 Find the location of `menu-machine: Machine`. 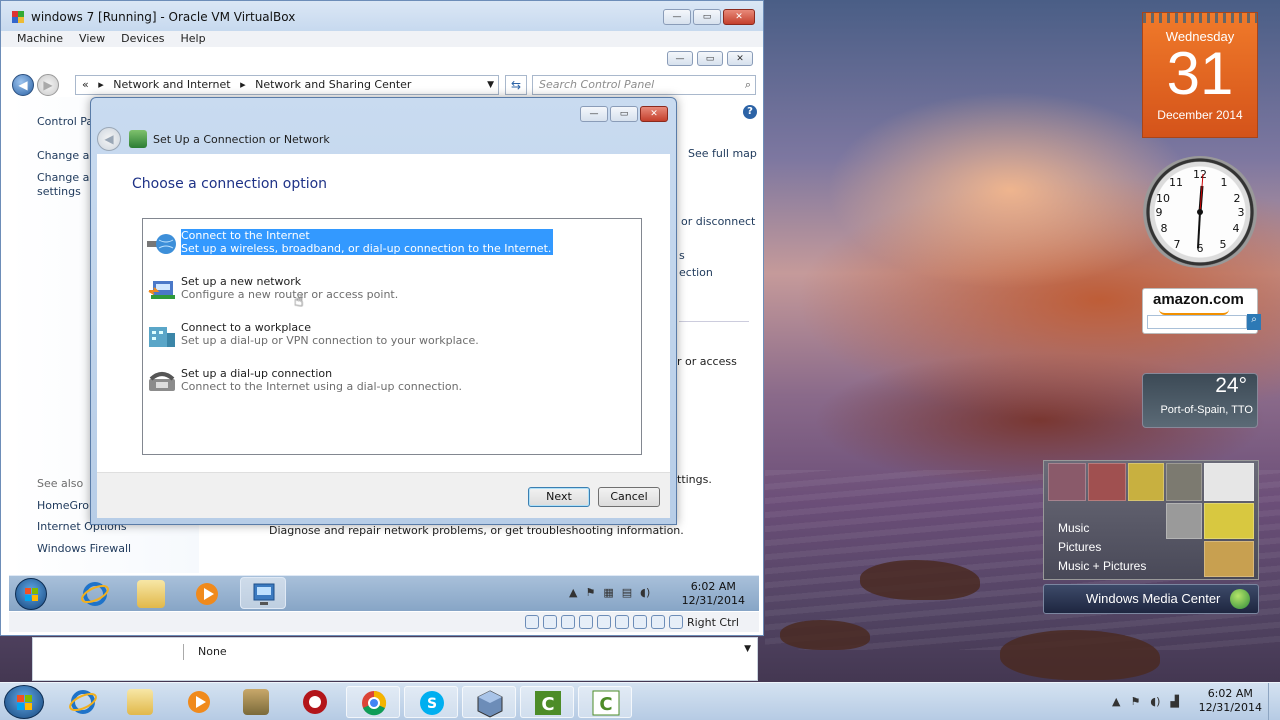

menu-machine: Machine is located at coordinates (36, 39).